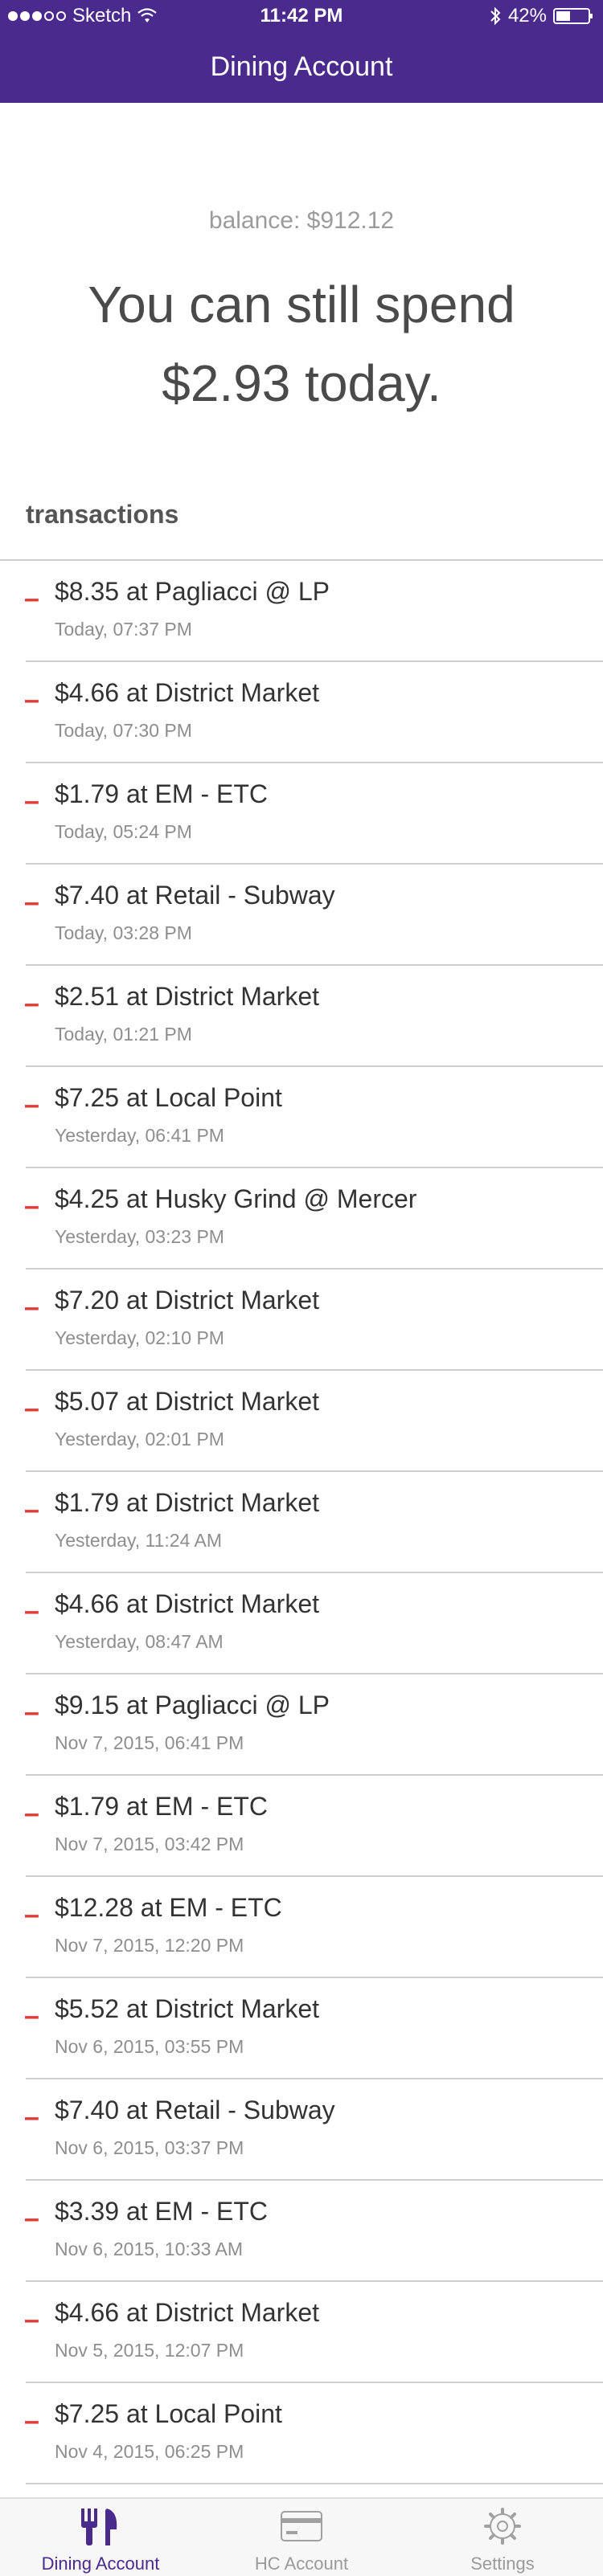 This screenshot has height=2576, width=603. What do you see at coordinates (149, 2249) in the screenshot?
I see `transaction-timestamp: Nov 6, 2015, 10:33 AM` at bounding box center [149, 2249].